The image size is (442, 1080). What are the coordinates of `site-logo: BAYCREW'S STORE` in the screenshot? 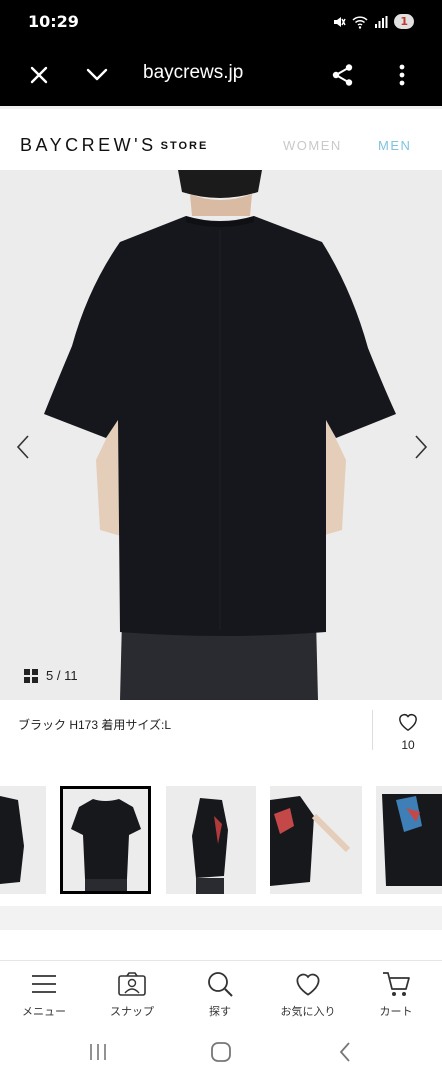 It's located at (114, 145).